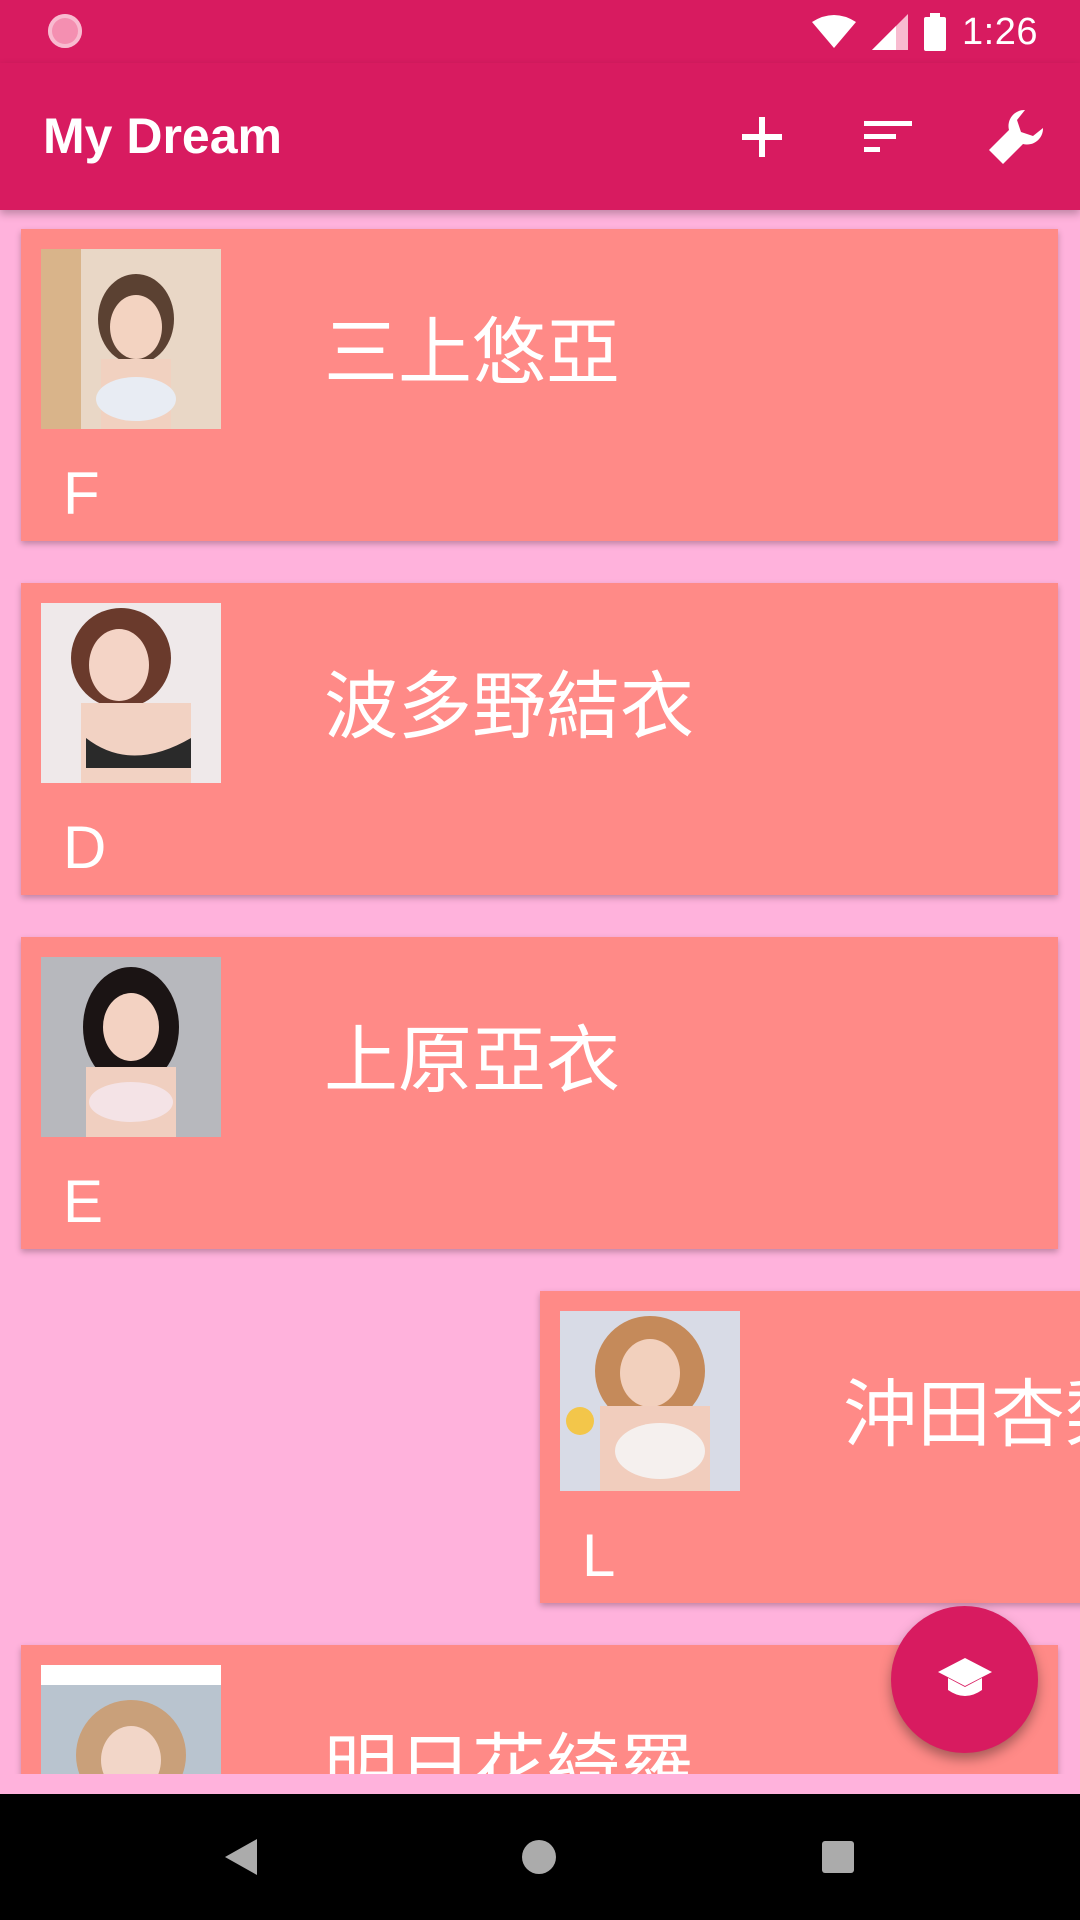 The image size is (1080, 1920). I want to click on sort-button, so click(888, 137).